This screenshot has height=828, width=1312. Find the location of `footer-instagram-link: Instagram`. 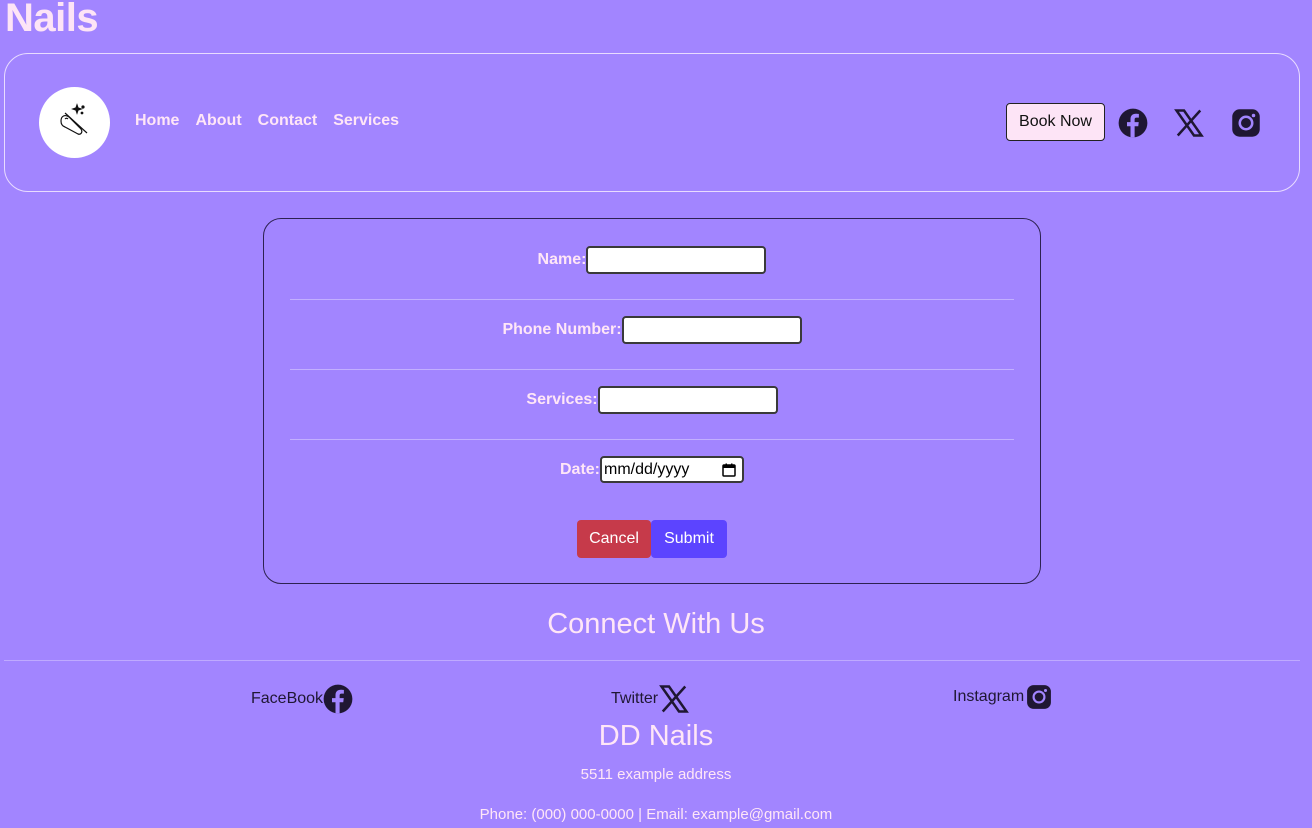

footer-instagram-link: Instagram is located at coordinates (1002, 697).